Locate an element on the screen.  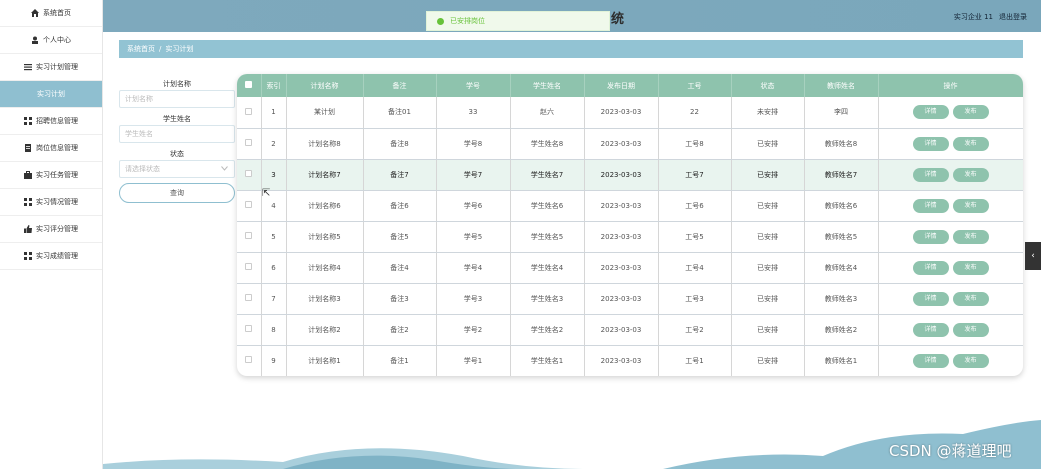
table-header: 索引 计划名称 备注 学号 学生姓名 发布日期 工号 状态 教师姓名 操作 is located at coordinates (630, 85).